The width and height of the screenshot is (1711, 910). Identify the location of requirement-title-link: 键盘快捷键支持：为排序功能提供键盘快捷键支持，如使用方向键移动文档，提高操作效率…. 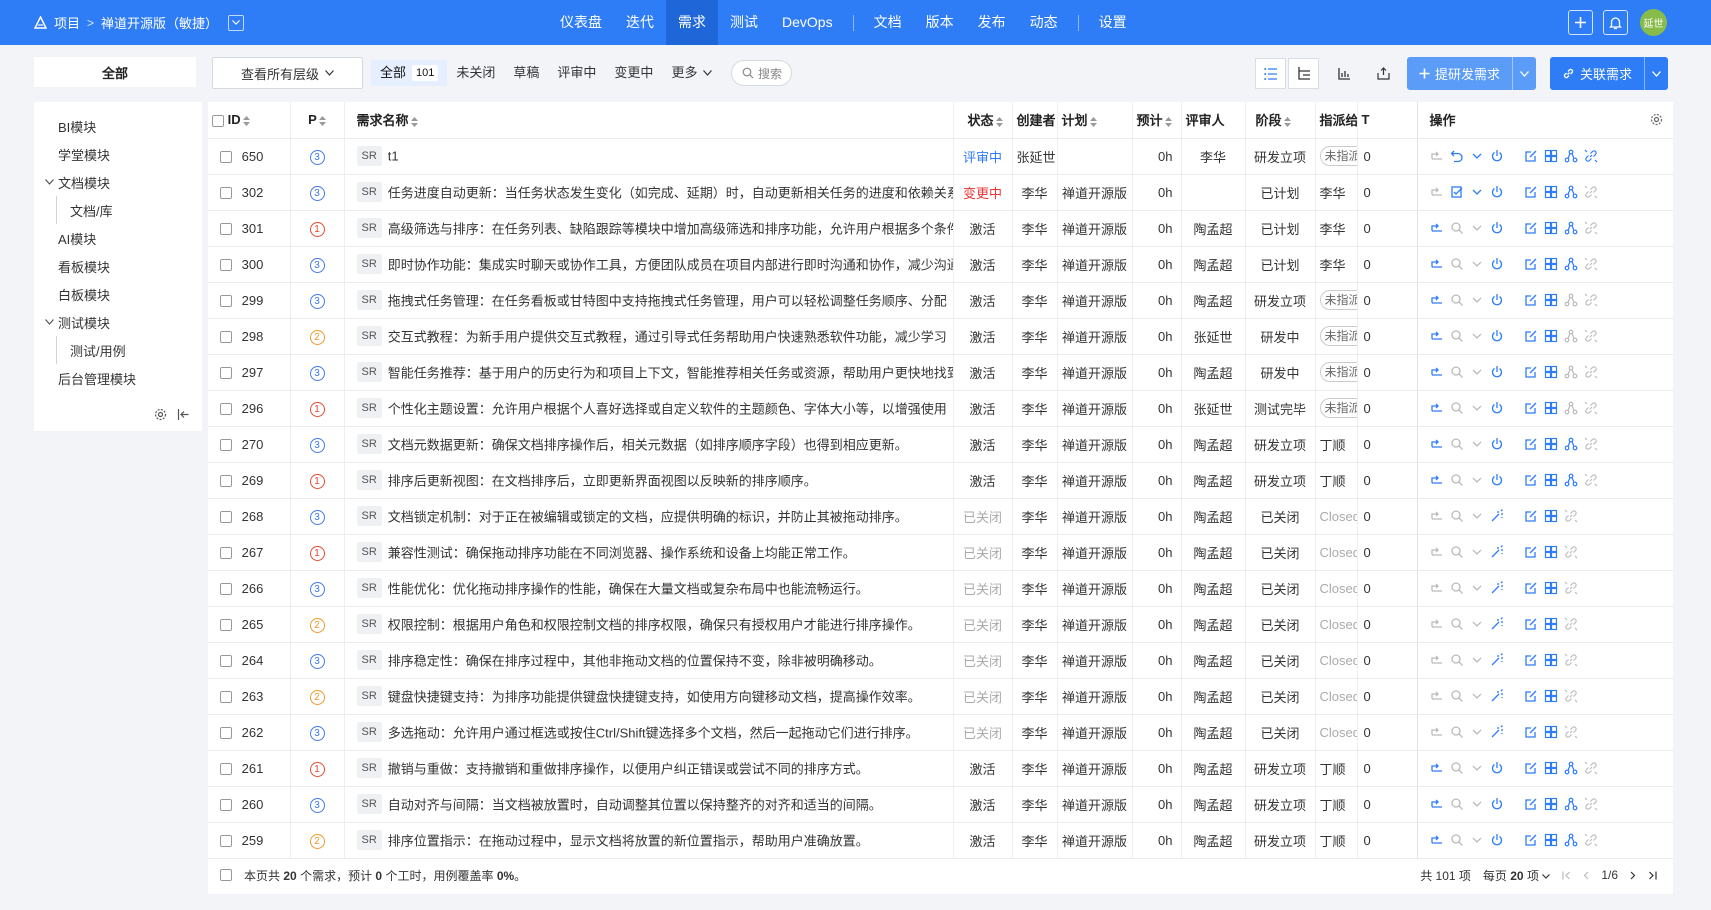
(654, 697).